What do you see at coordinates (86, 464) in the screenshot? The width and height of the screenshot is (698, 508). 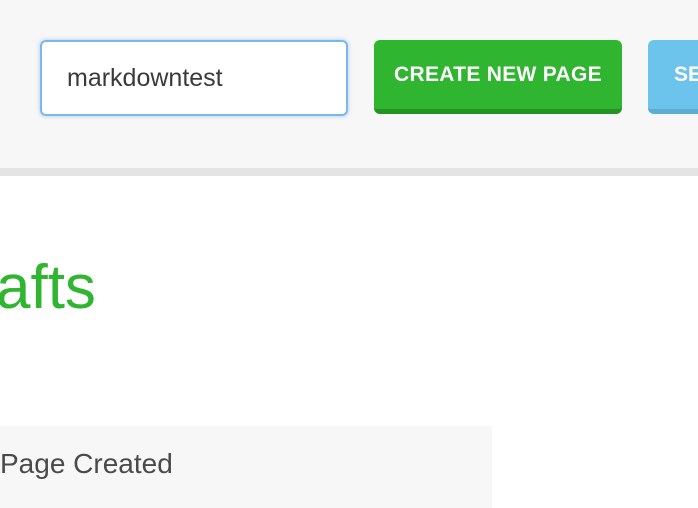 I see `column-header-page-created: Page Created` at bounding box center [86, 464].